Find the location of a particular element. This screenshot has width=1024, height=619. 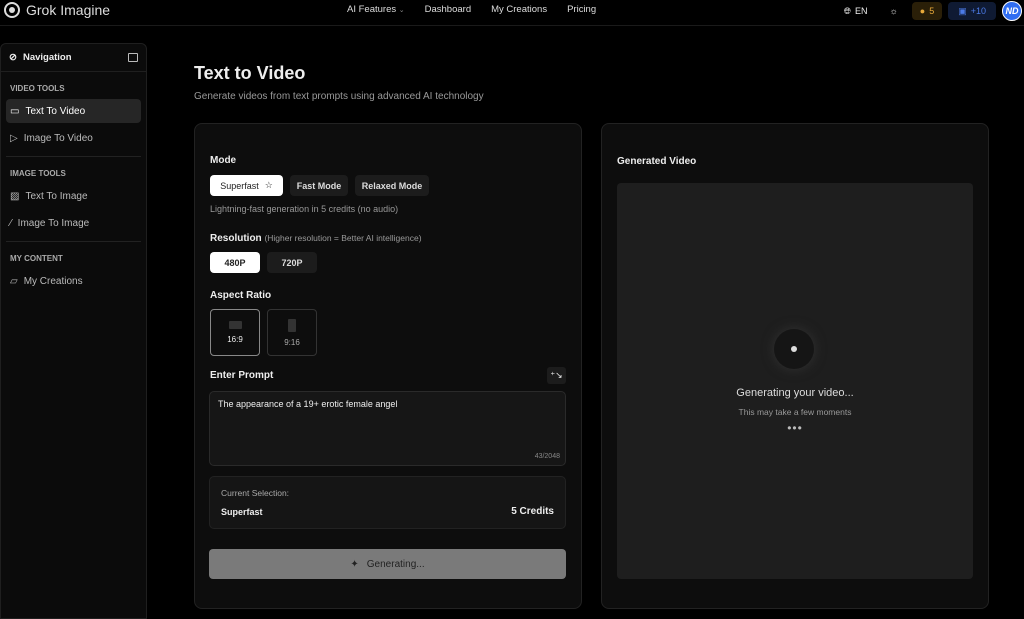

sidebar-item-label: Text To Video is located at coordinates (55, 111).